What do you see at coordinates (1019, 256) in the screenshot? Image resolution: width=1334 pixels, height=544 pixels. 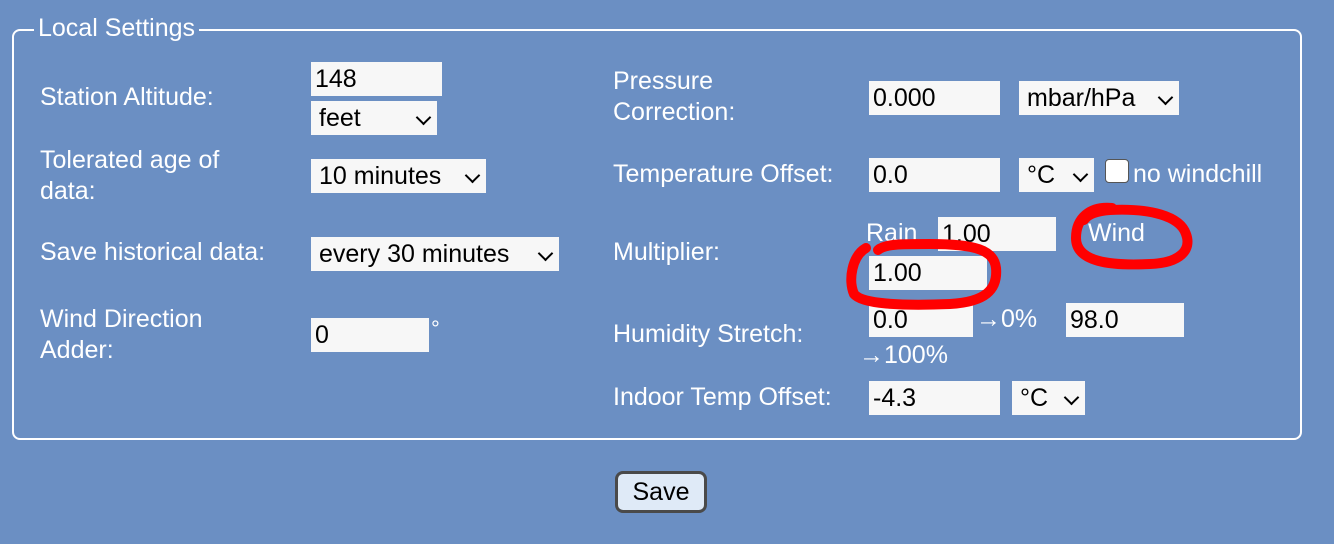 I see `annotation-overlay` at bounding box center [1019, 256].